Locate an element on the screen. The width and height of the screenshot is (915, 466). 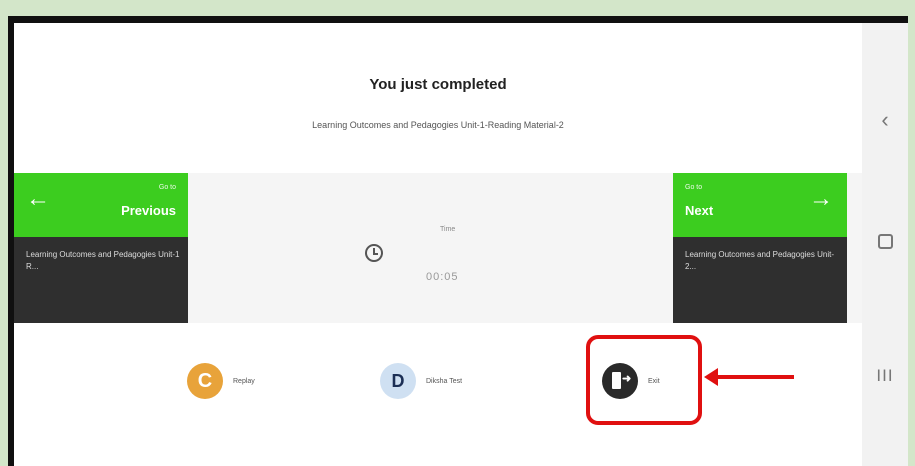
pointer-arrow-shaft is located at coordinates (754, 377).